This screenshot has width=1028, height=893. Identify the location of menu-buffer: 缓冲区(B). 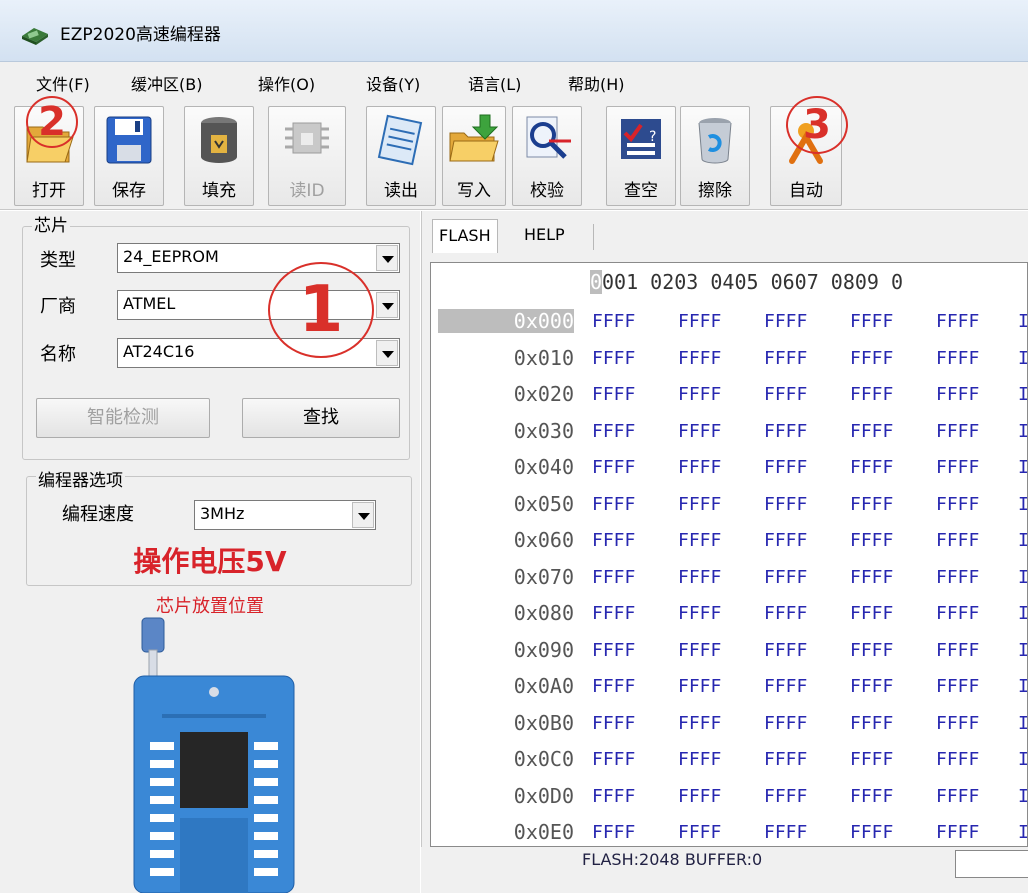
(166, 83).